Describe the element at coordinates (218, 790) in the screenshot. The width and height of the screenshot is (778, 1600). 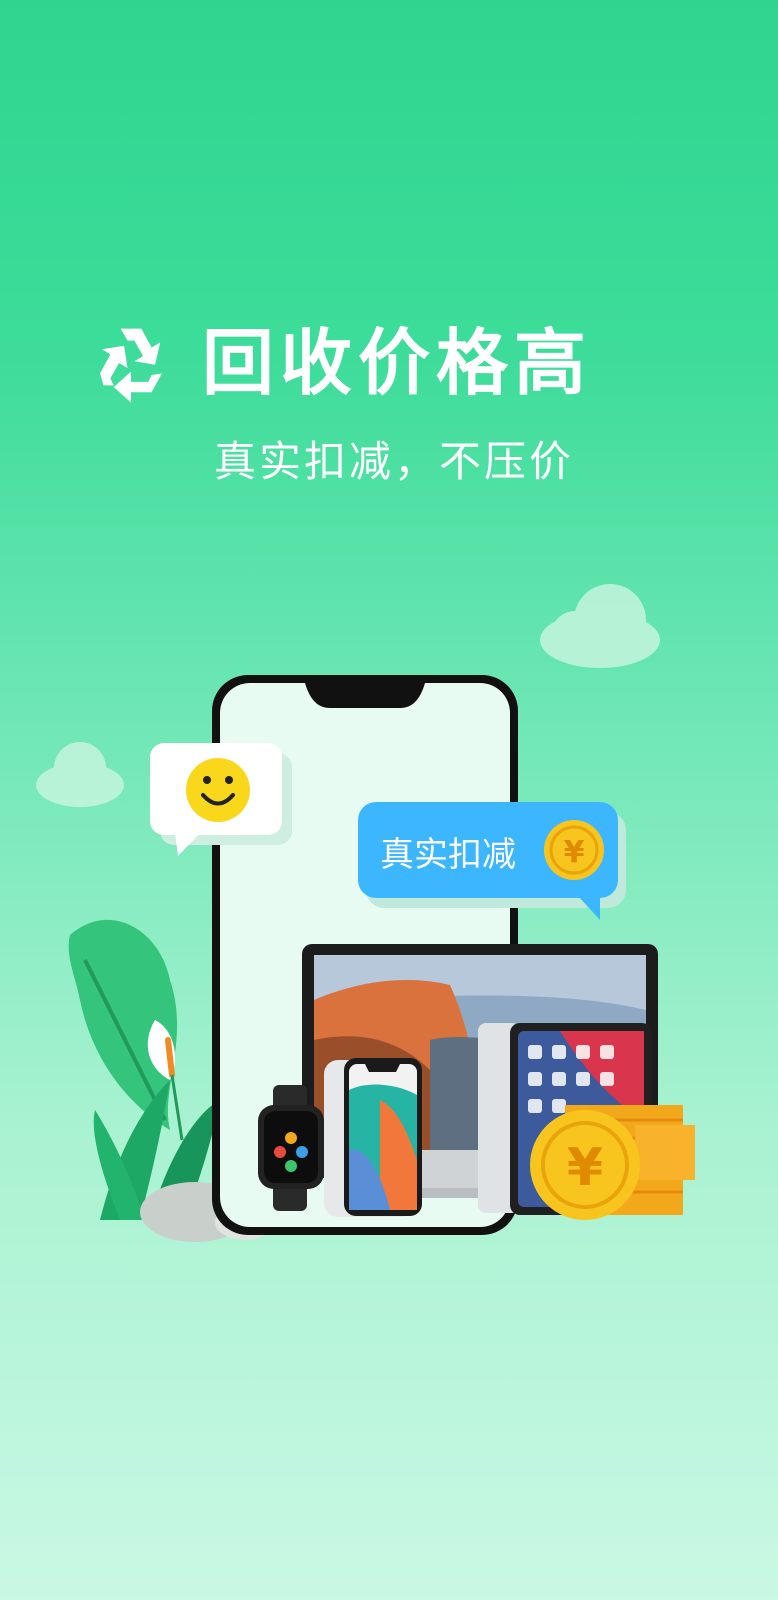
I see `smiley-face-icon` at that location.